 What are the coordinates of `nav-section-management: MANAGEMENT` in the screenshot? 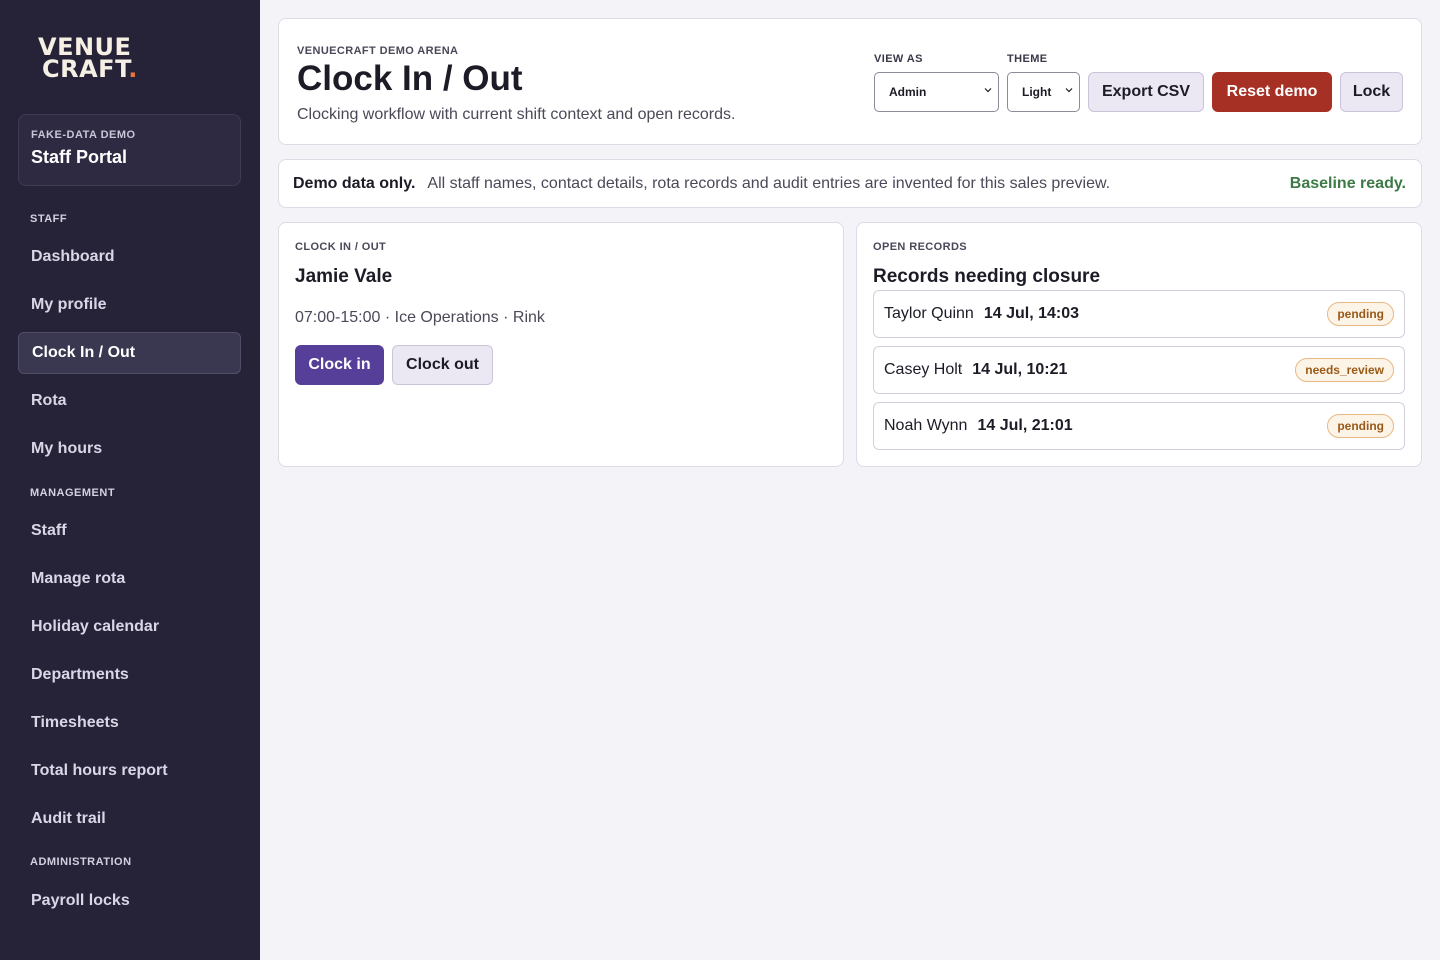 It's located at (73, 493).